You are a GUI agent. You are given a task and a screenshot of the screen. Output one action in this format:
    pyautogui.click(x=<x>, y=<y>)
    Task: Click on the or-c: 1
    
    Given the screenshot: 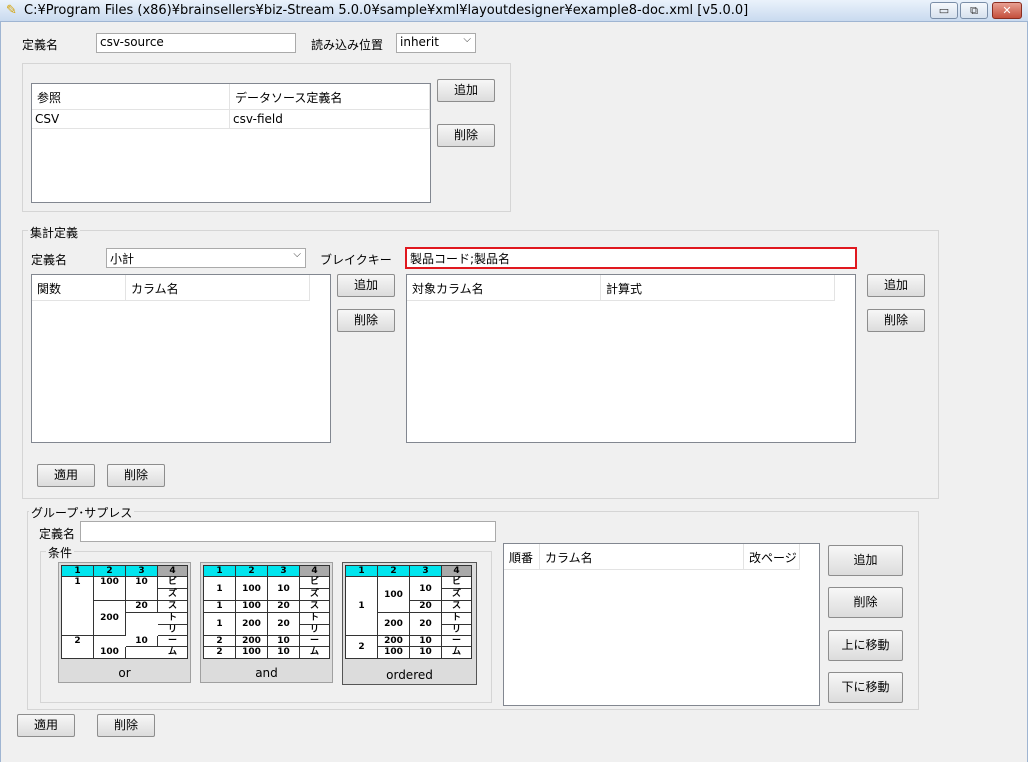 What is the action you would take?
    pyautogui.click(x=78, y=606)
    